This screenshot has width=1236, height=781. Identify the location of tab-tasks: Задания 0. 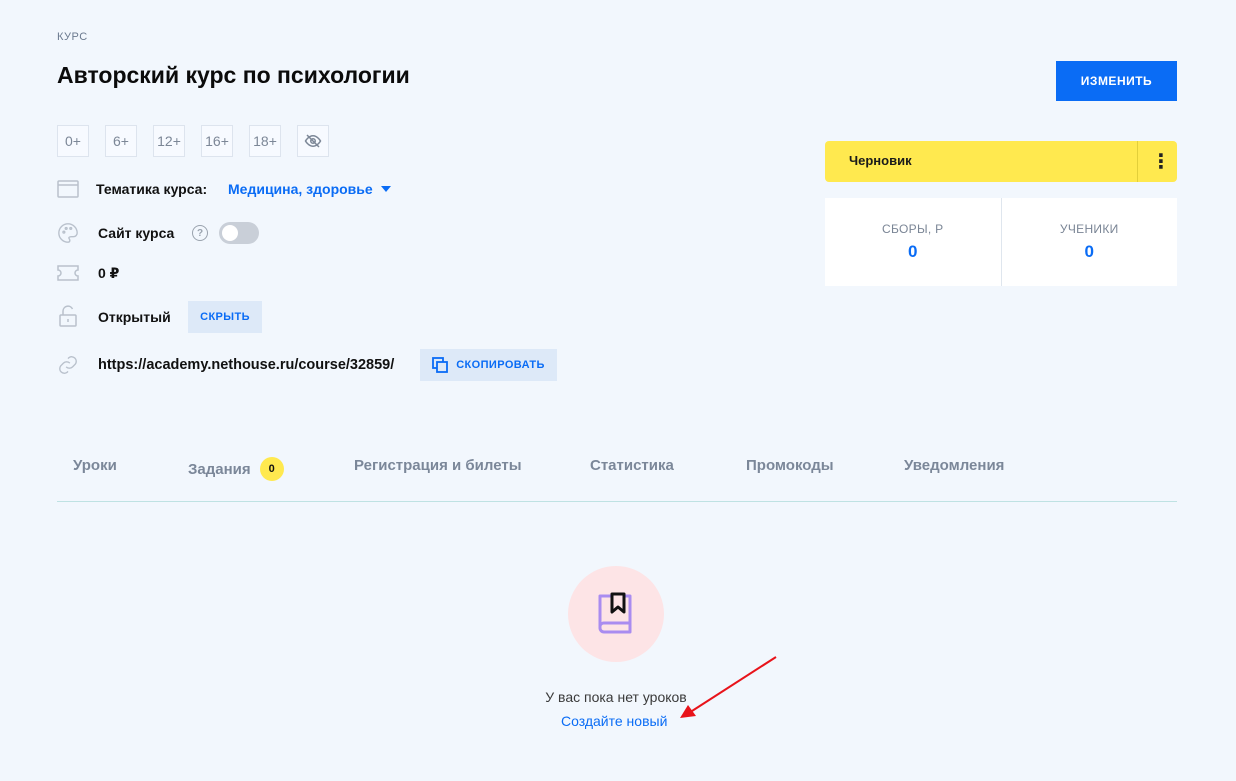
(236, 469).